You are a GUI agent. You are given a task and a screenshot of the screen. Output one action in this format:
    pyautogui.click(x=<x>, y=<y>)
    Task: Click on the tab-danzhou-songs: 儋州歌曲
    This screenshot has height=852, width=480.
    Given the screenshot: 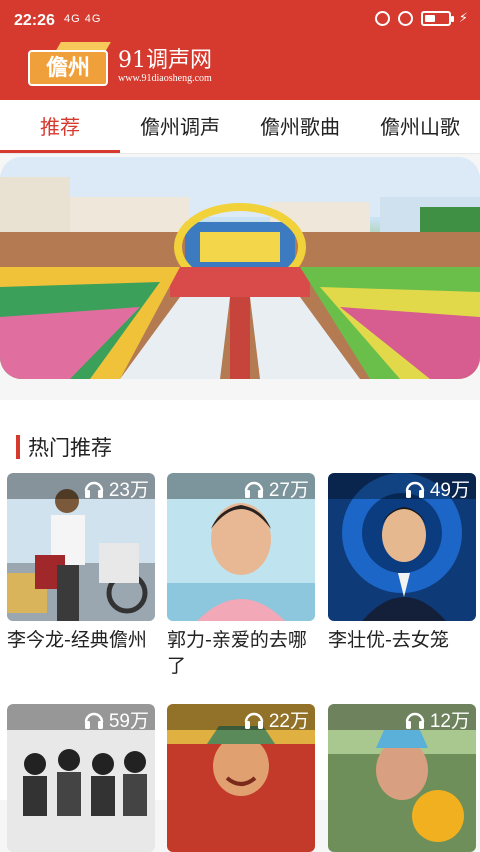 What is the action you would take?
    pyautogui.click(x=300, y=126)
    